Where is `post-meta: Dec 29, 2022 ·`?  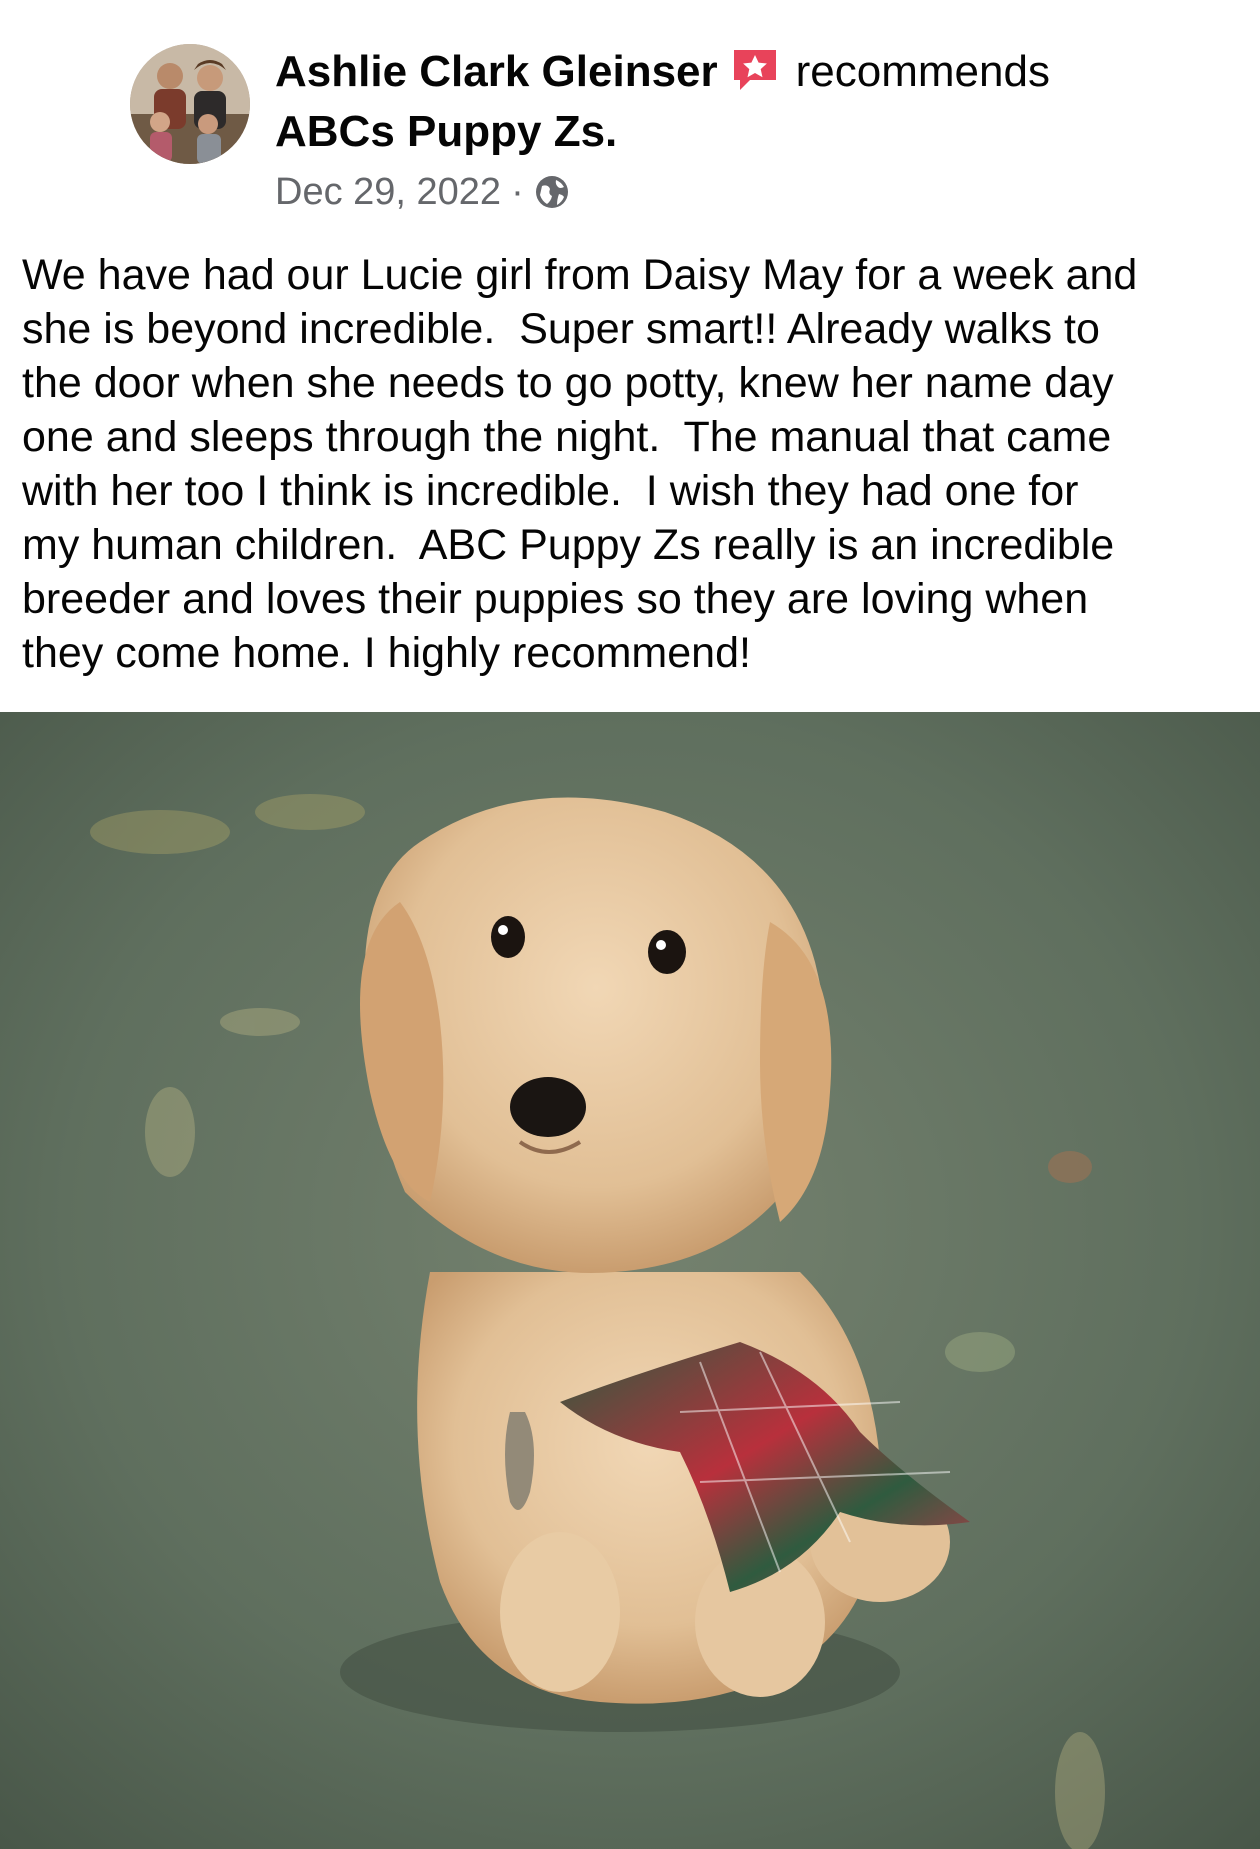 post-meta: Dec 29, 2022 · is located at coordinates (422, 192).